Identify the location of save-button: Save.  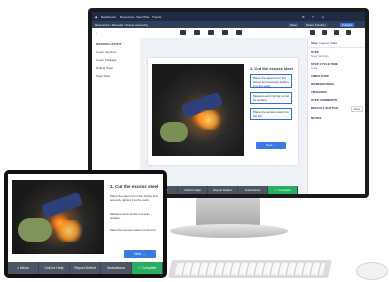
(293, 25).